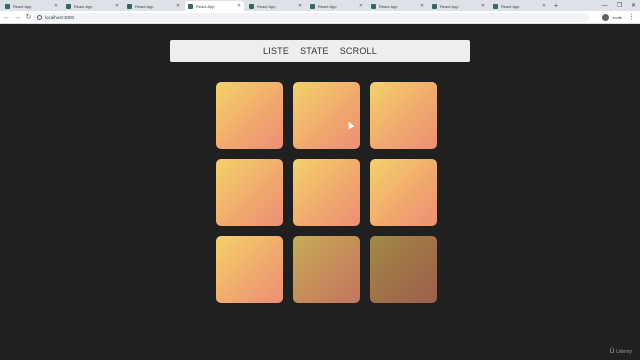  I want to click on nav-link-scroll: SCROLL, so click(358, 51).